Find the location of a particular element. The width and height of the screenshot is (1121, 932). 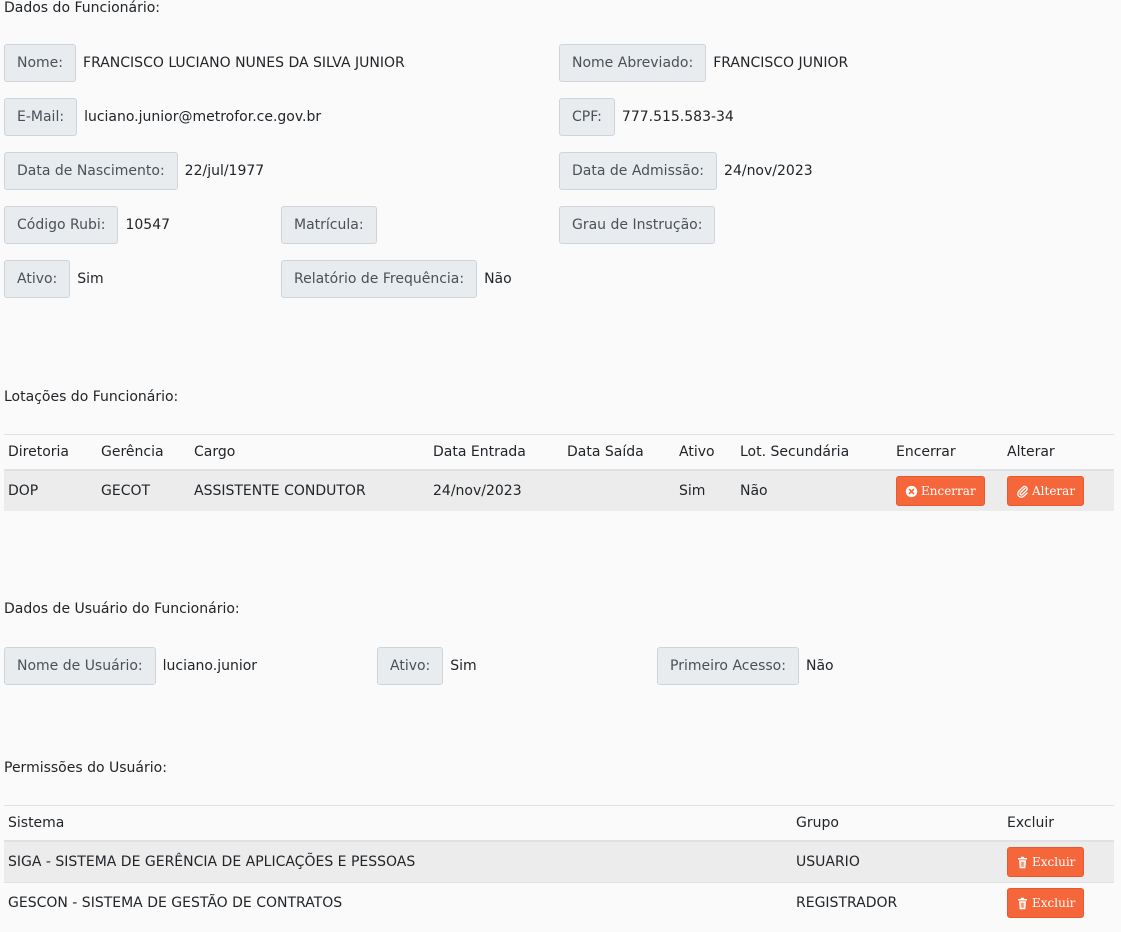

col-data-saida: Data Saída is located at coordinates (619, 452).